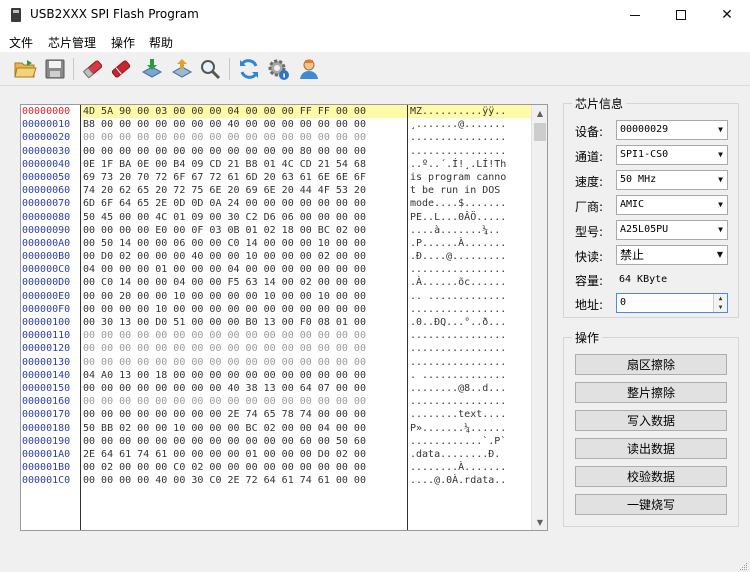 Image resolution: width=750 pixels, height=572 pixels. What do you see at coordinates (651, 420) in the screenshot?
I see `write-data-button: 写入数据` at bounding box center [651, 420].